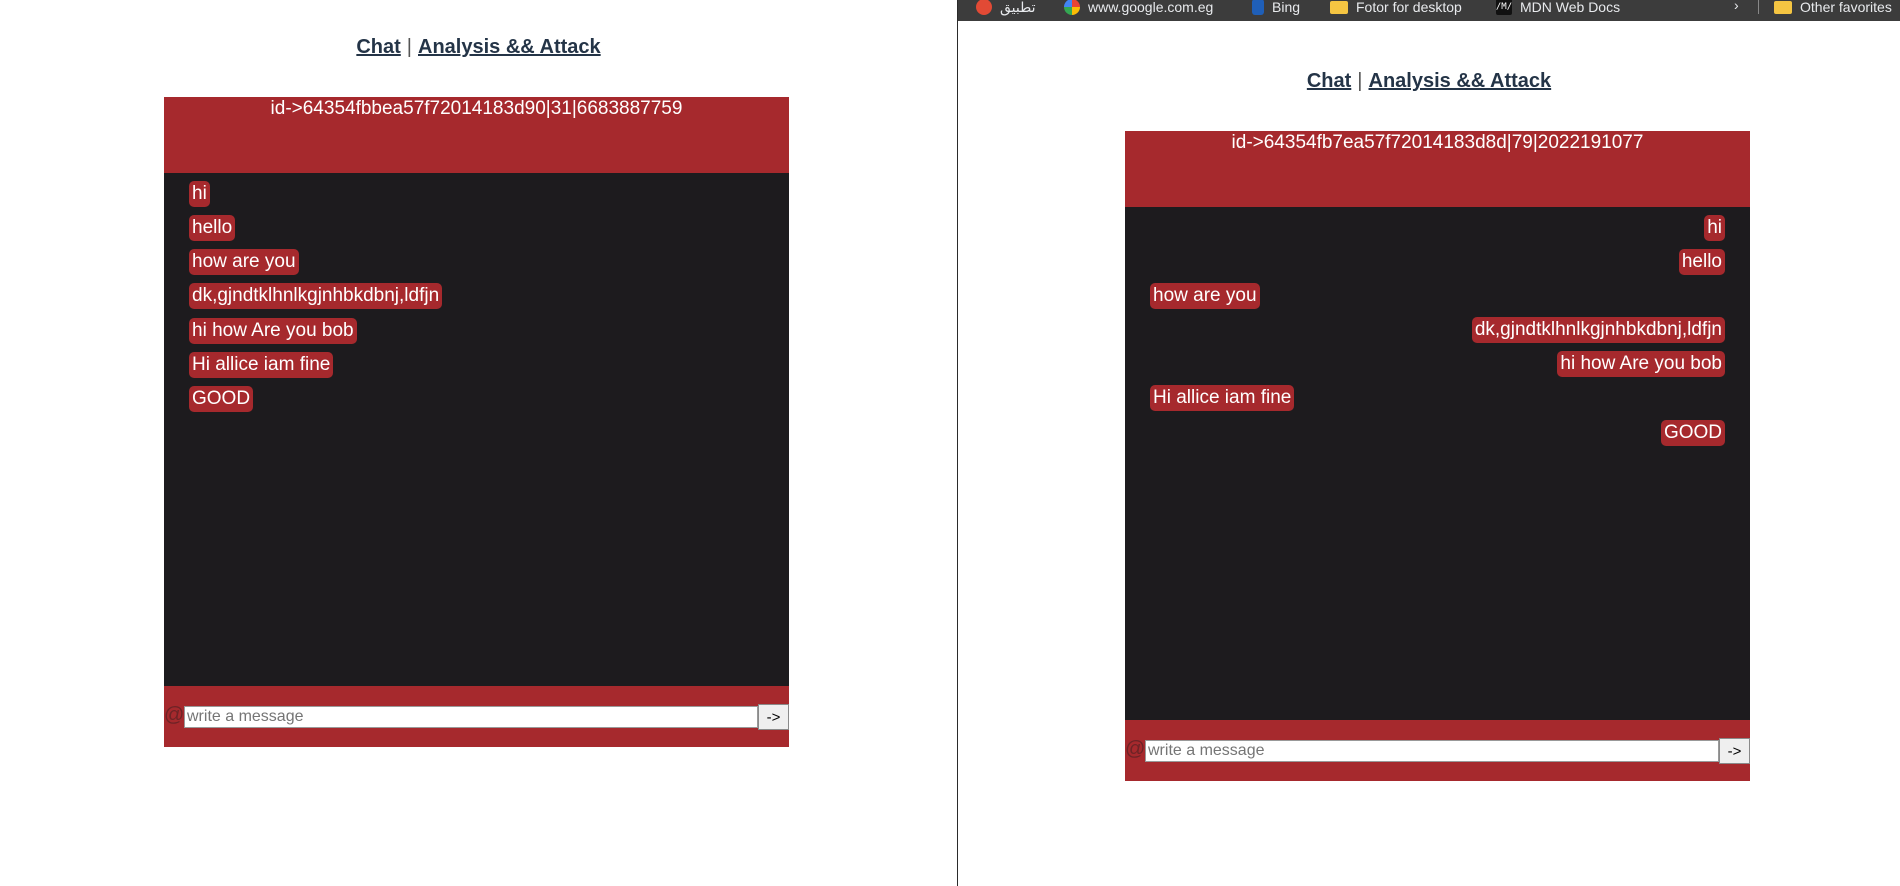 This screenshot has height=886, width=1900. I want to click on app-icon, so click(984, 7).